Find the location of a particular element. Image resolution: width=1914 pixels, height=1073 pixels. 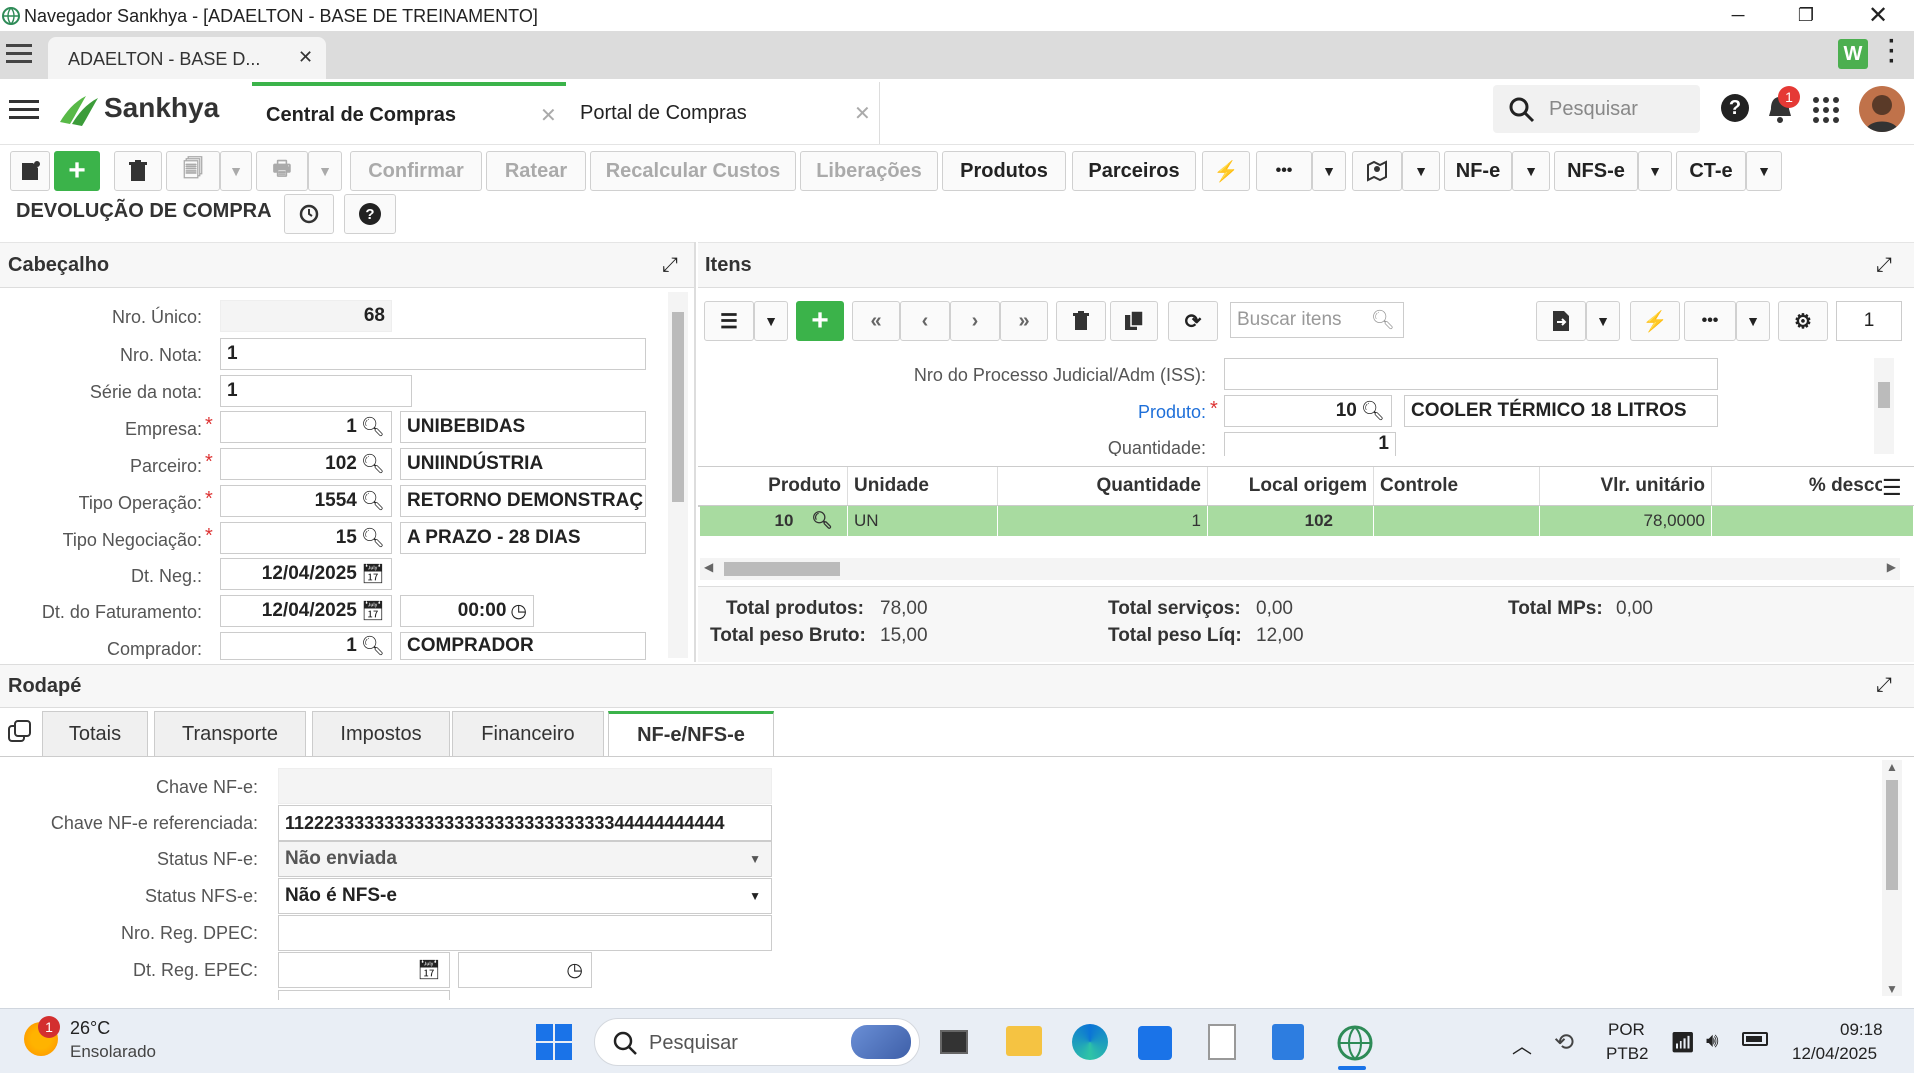

field-label: Produto: is located at coordinates (963, 412).